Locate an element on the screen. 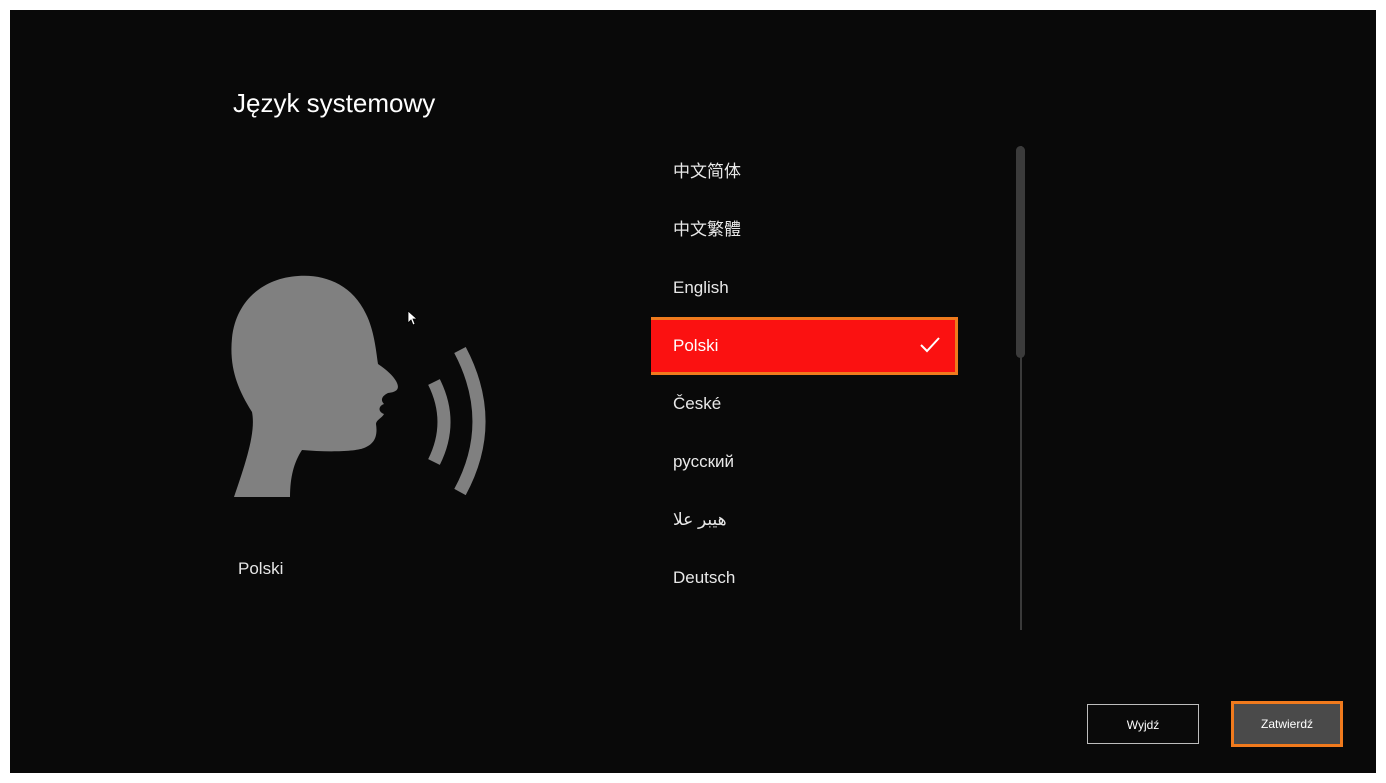 This screenshot has height=783, width=1386. language-item-english: English is located at coordinates (803, 288).